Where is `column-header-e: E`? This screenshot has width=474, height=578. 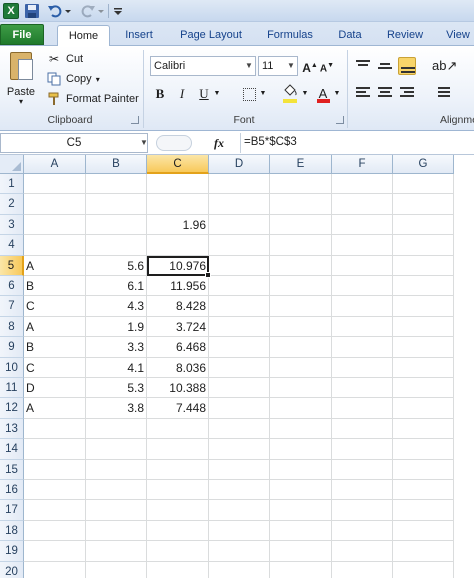 column-header-e: E is located at coordinates (301, 164).